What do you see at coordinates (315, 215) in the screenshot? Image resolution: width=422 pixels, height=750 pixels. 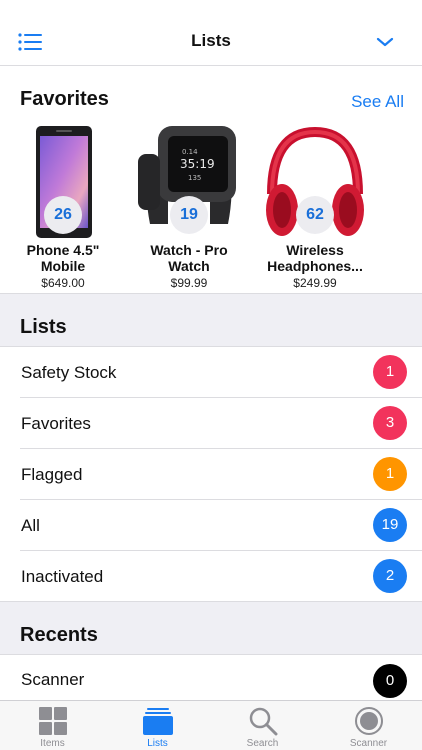 I see `favorite-count-badge: 62` at bounding box center [315, 215].